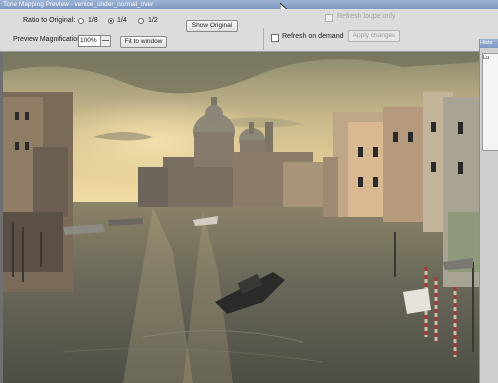 This screenshot has height=383, width=498. What do you see at coordinates (122, 20) in the screenshot?
I see `ratio-option-label: 1/4` at bounding box center [122, 20].